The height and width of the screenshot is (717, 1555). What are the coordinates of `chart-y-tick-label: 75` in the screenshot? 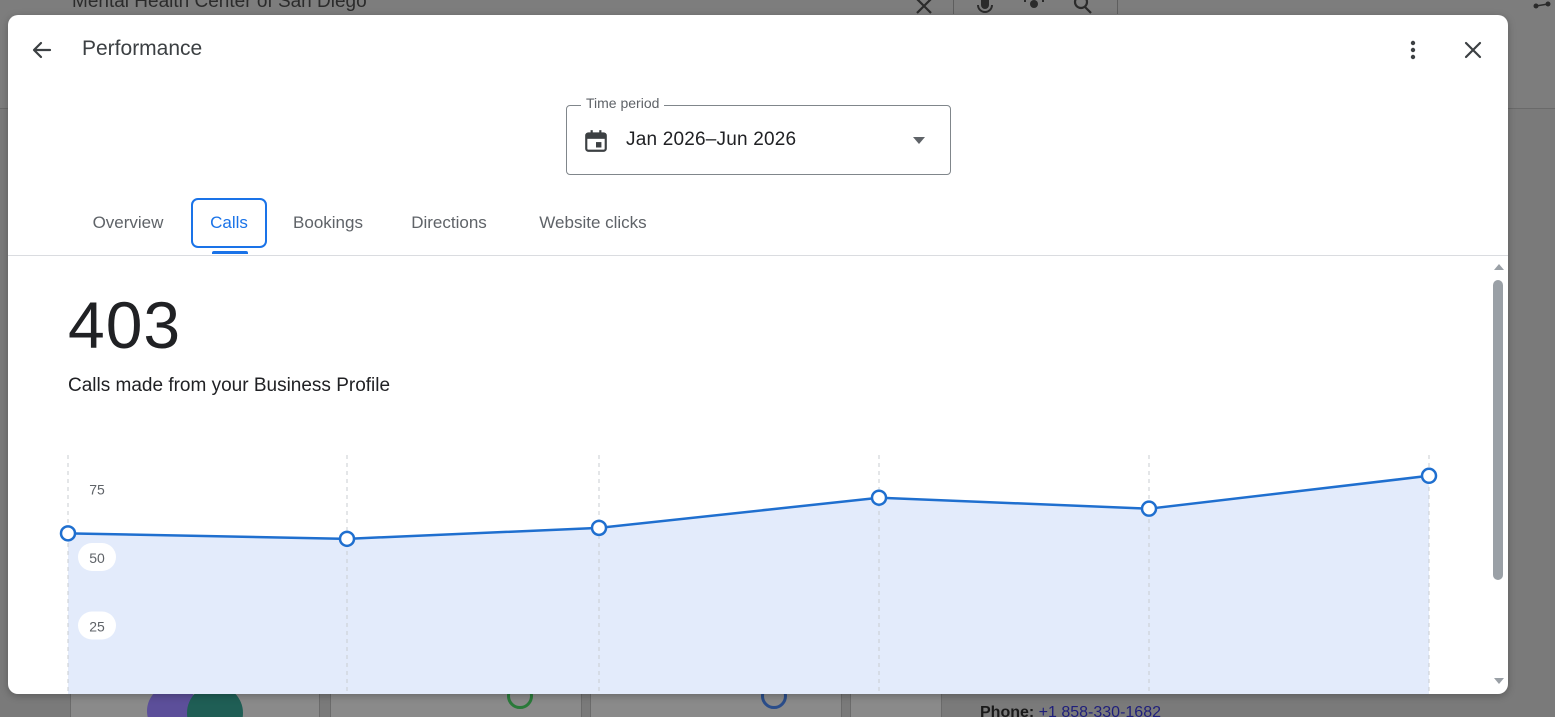 It's located at (97, 490).